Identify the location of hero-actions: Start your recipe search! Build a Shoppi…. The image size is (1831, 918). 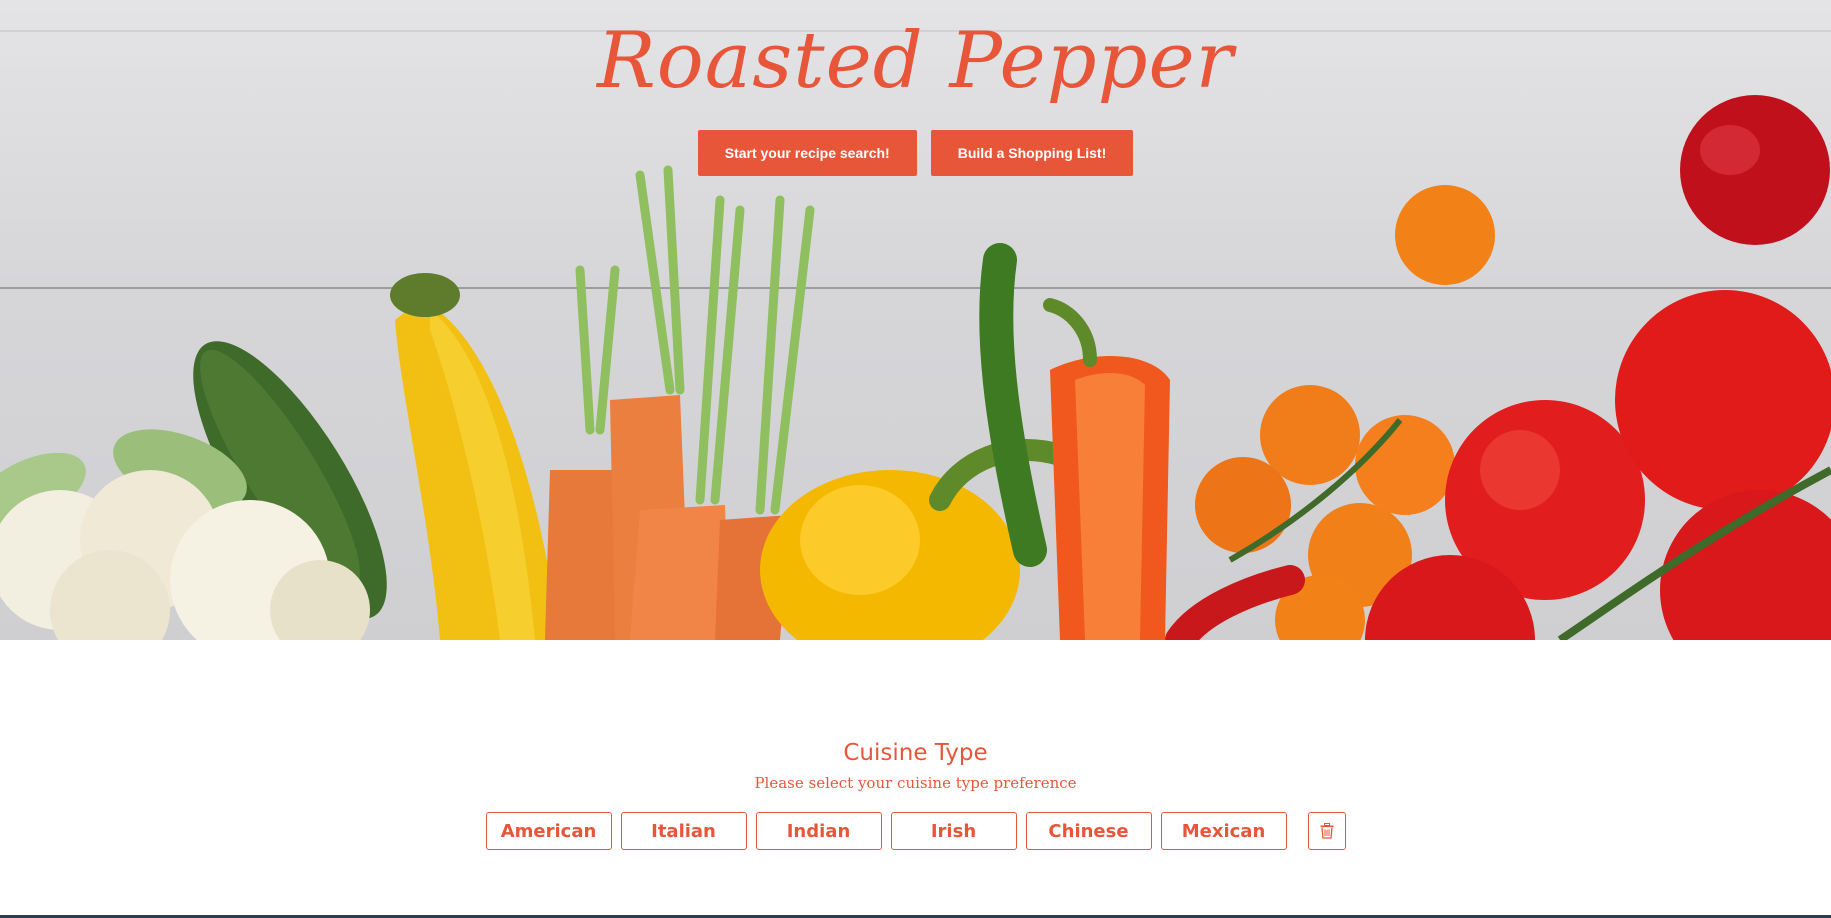
(915, 153).